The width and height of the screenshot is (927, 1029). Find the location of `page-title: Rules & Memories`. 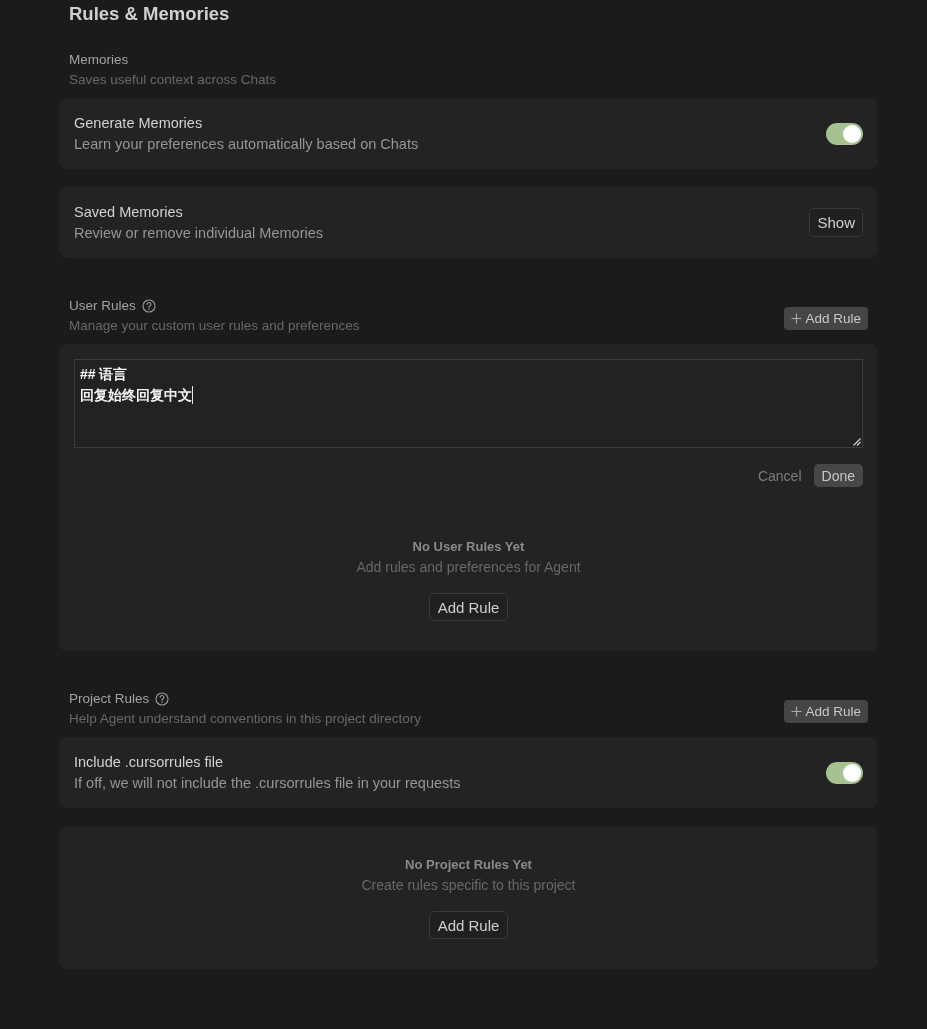

page-title: Rules & Memories is located at coordinates (149, 14).